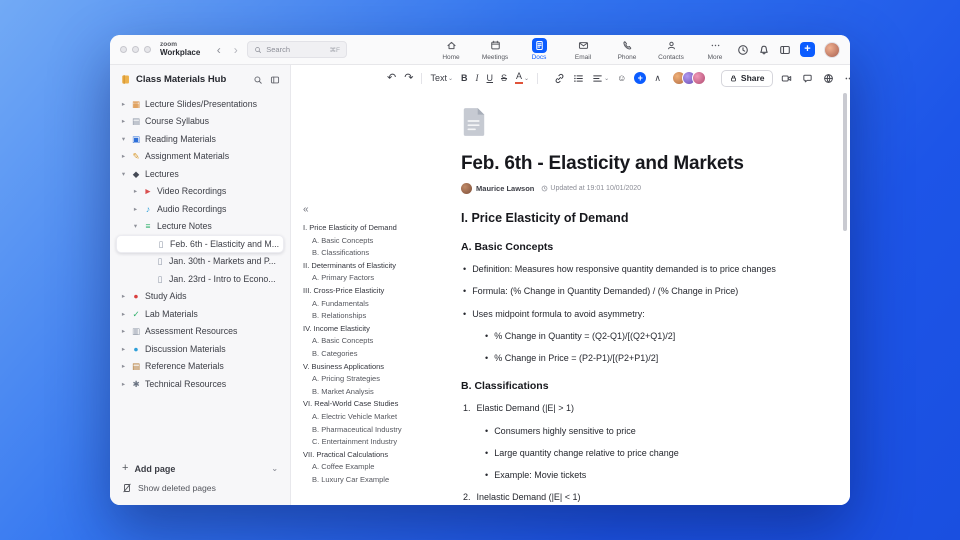  I want to click on sidebar-item: ▸ ✎ Assignment Materials, so click(200, 157).